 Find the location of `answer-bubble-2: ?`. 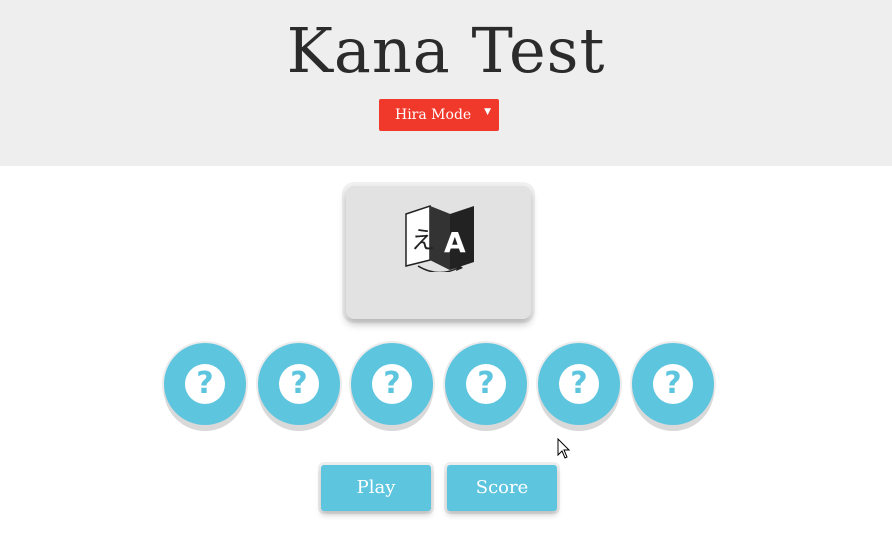

answer-bubble-2: ? is located at coordinates (299, 384).